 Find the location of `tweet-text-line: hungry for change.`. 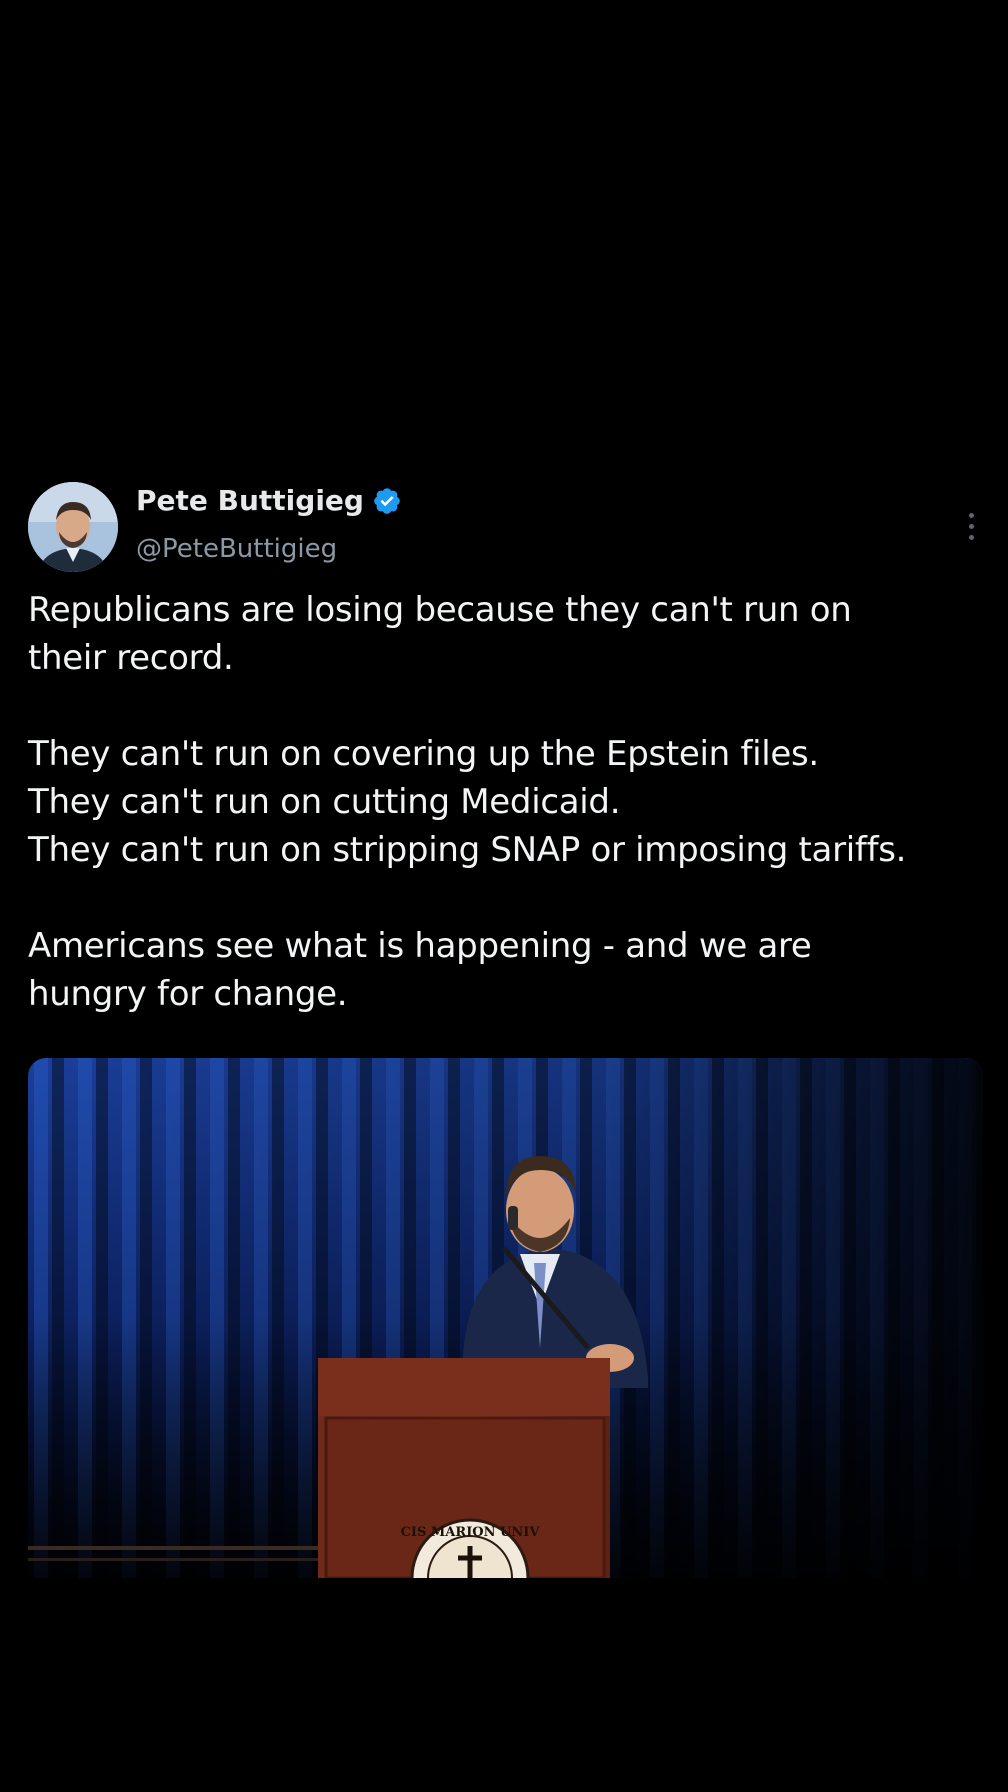

tweet-text-line: hungry for change. is located at coordinates (188, 994).